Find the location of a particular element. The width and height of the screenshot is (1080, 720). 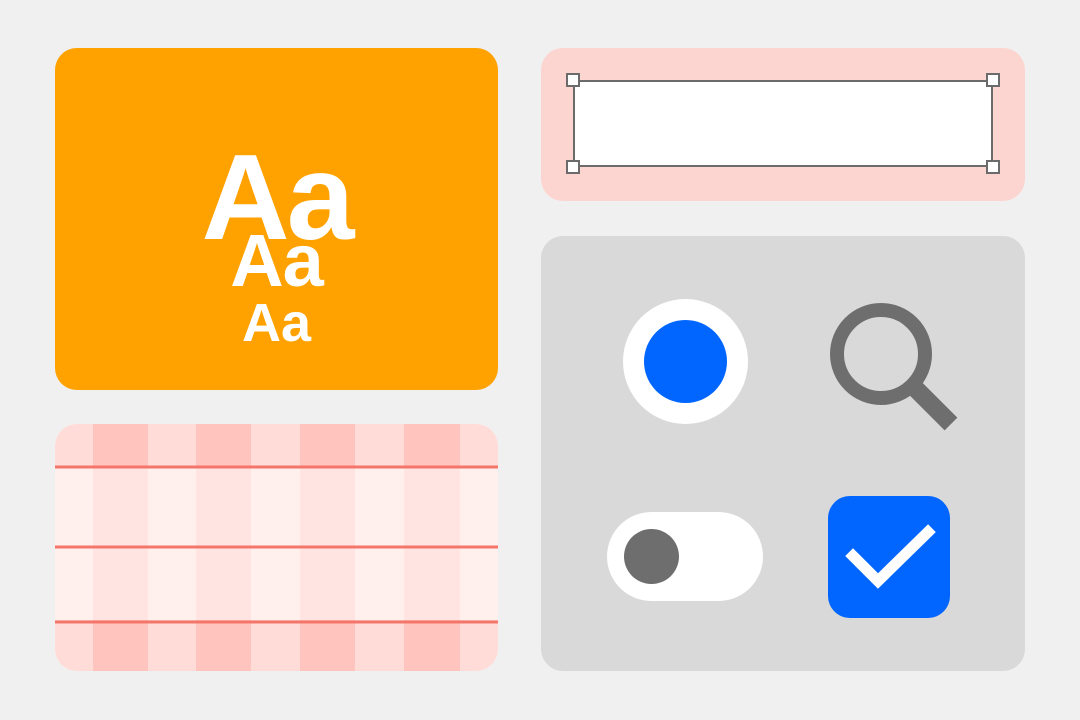

text-field-card is located at coordinates (783, 124).